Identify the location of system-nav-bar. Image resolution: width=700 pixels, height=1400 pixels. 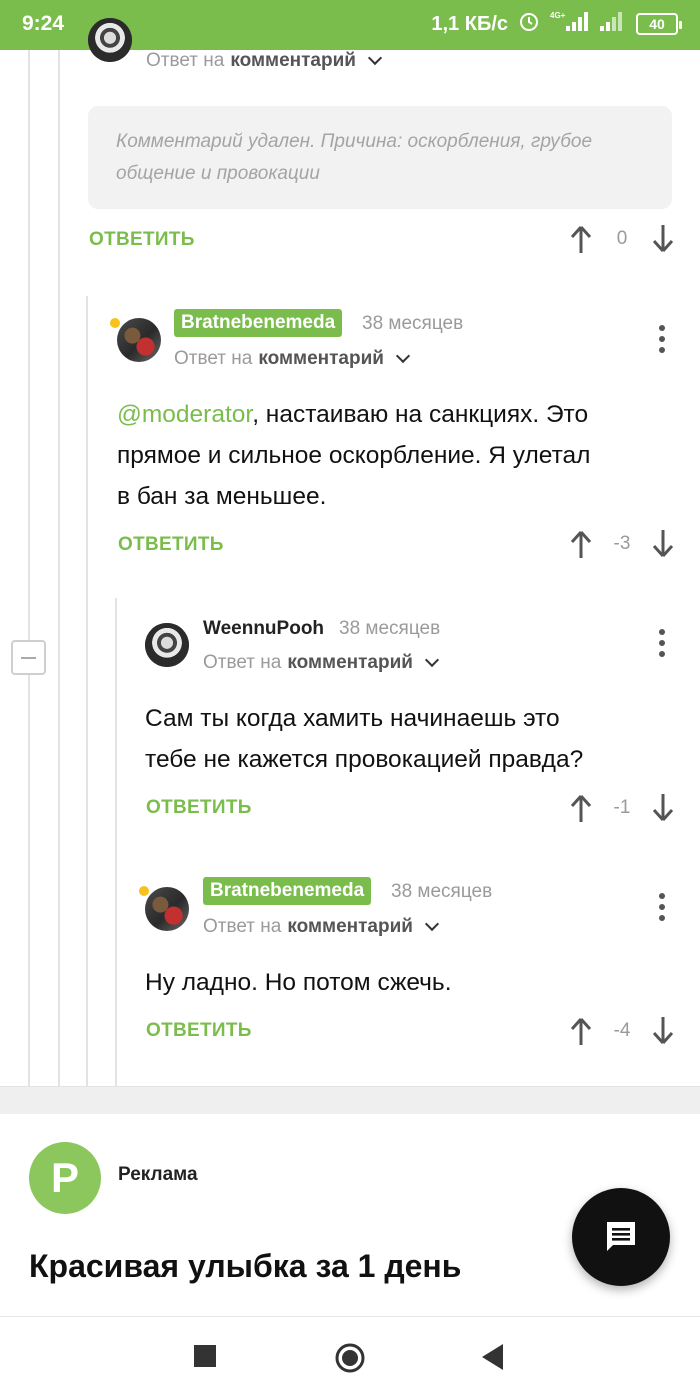
(350, 1358).